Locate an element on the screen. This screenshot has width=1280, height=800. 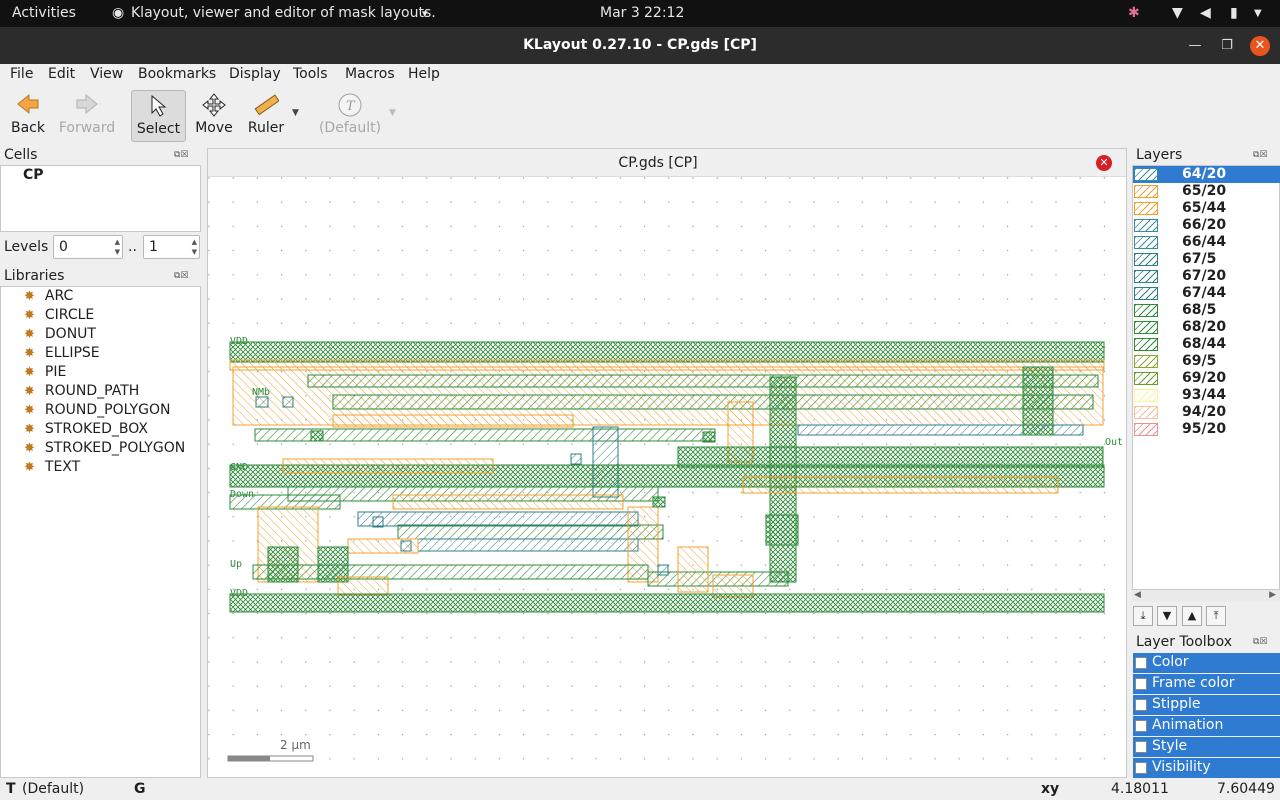
menu-file: File is located at coordinates (21, 74).